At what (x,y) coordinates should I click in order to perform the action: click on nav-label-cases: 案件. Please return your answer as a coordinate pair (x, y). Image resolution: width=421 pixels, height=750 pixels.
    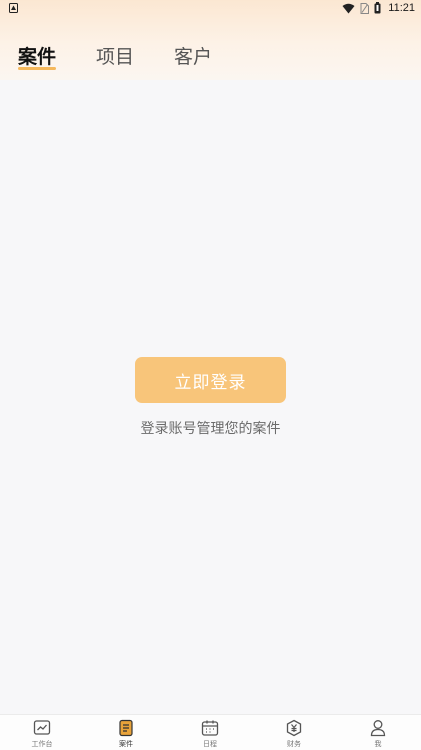
    Looking at the image, I should click on (126, 744).